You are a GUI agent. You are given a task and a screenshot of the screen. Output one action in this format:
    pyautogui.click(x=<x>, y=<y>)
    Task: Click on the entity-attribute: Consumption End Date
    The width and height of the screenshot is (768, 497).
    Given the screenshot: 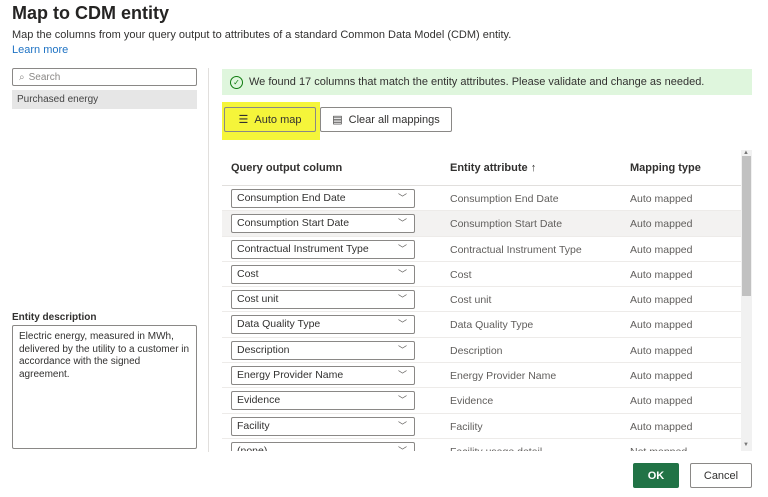 What is the action you would take?
    pyautogui.click(x=504, y=199)
    